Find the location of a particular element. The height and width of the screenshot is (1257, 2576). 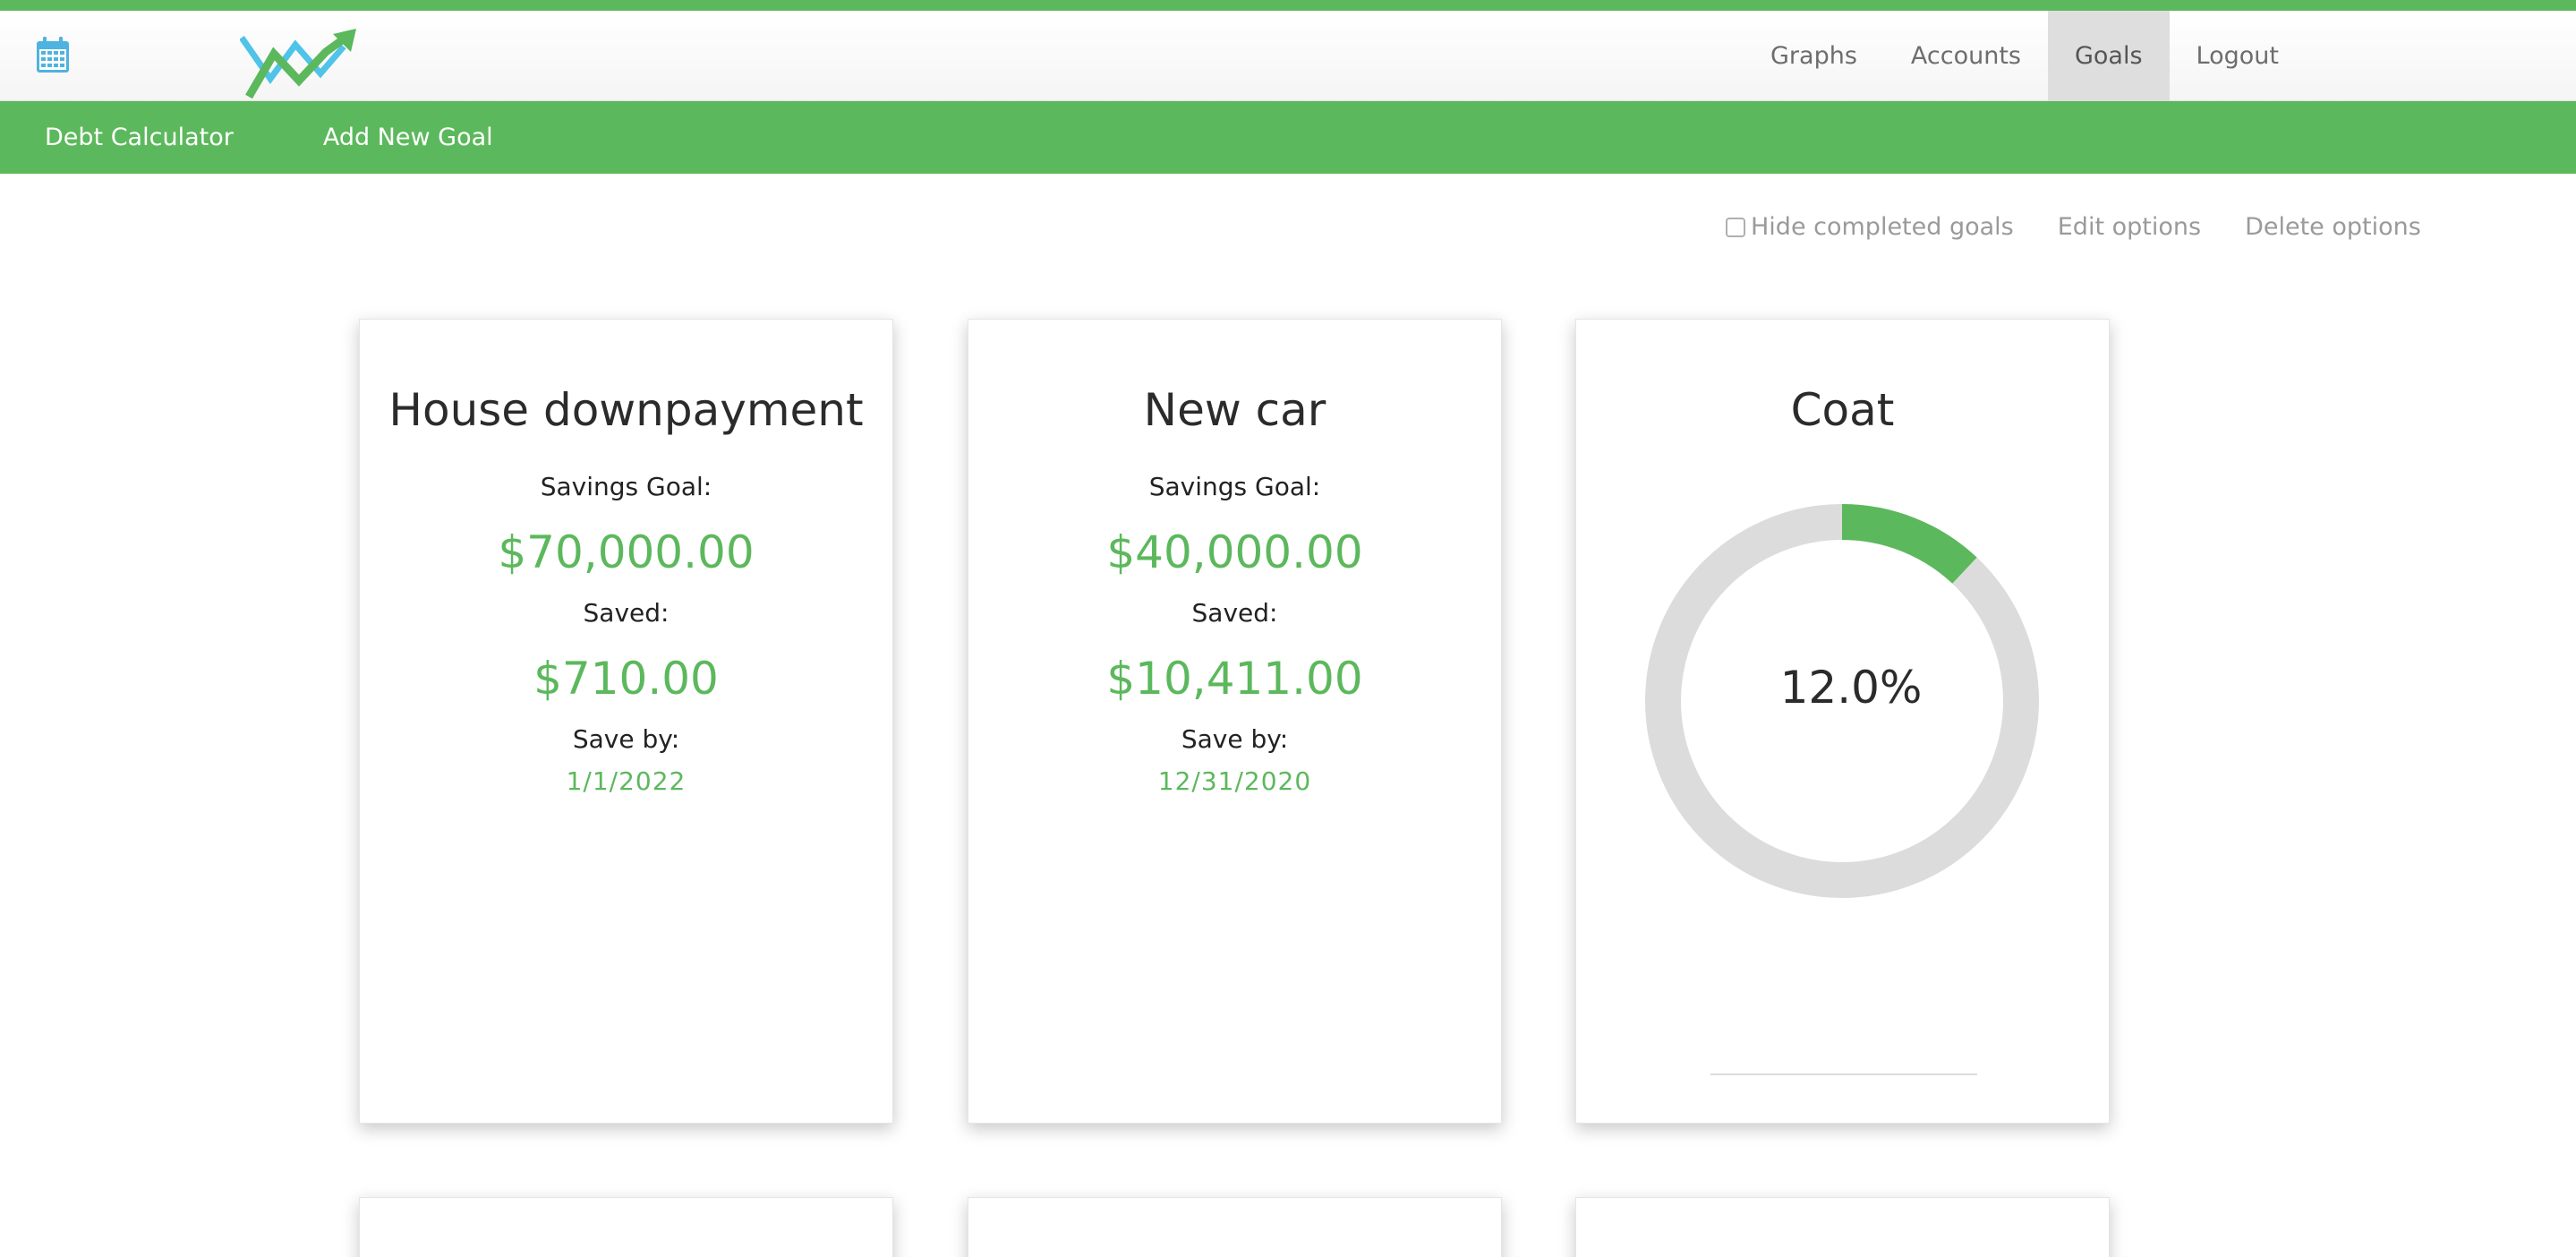

nav-graphs: Graphs is located at coordinates (1814, 56).